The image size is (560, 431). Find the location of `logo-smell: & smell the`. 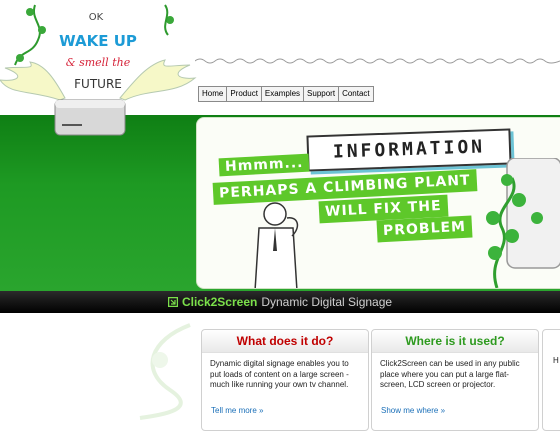

logo-smell: & smell the is located at coordinates (98, 62).